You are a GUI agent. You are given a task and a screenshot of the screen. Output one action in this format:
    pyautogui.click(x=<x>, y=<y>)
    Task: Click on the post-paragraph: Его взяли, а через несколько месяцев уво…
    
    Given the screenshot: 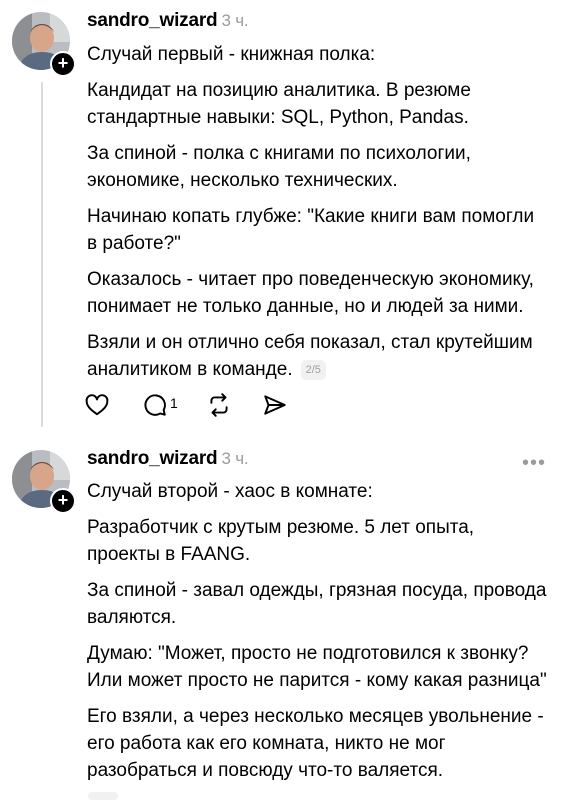 What is the action you would take?
    pyautogui.click(x=315, y=743)
    